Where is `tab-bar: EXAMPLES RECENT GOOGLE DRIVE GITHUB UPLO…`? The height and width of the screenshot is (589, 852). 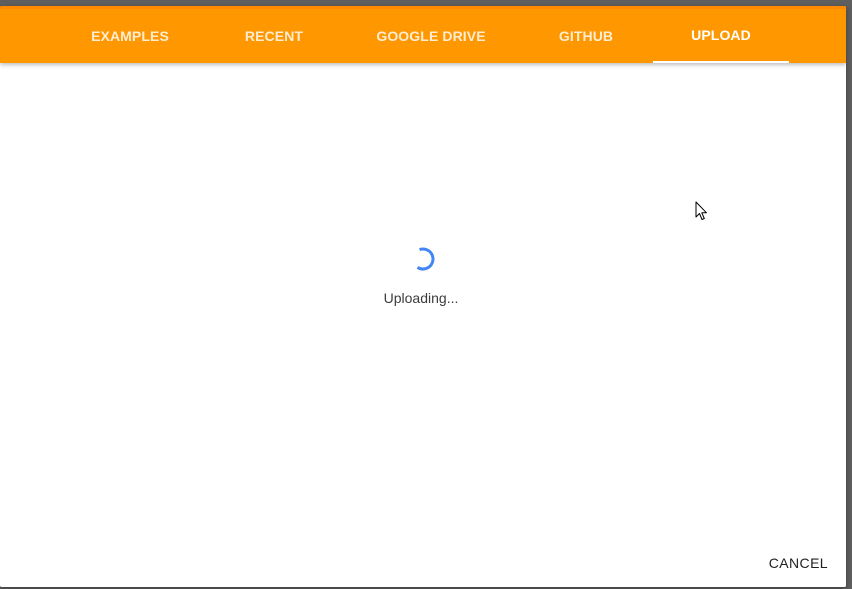
tab-bar: EXAMPLES RECENT GOOGLE DRIVE GITHUB UPLO… is located at coordinates (423, 34).